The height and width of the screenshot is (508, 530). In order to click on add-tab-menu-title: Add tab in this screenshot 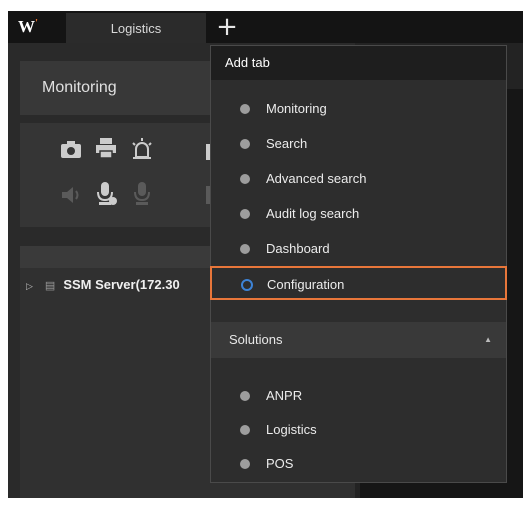, I will do `click(358, 63)`.